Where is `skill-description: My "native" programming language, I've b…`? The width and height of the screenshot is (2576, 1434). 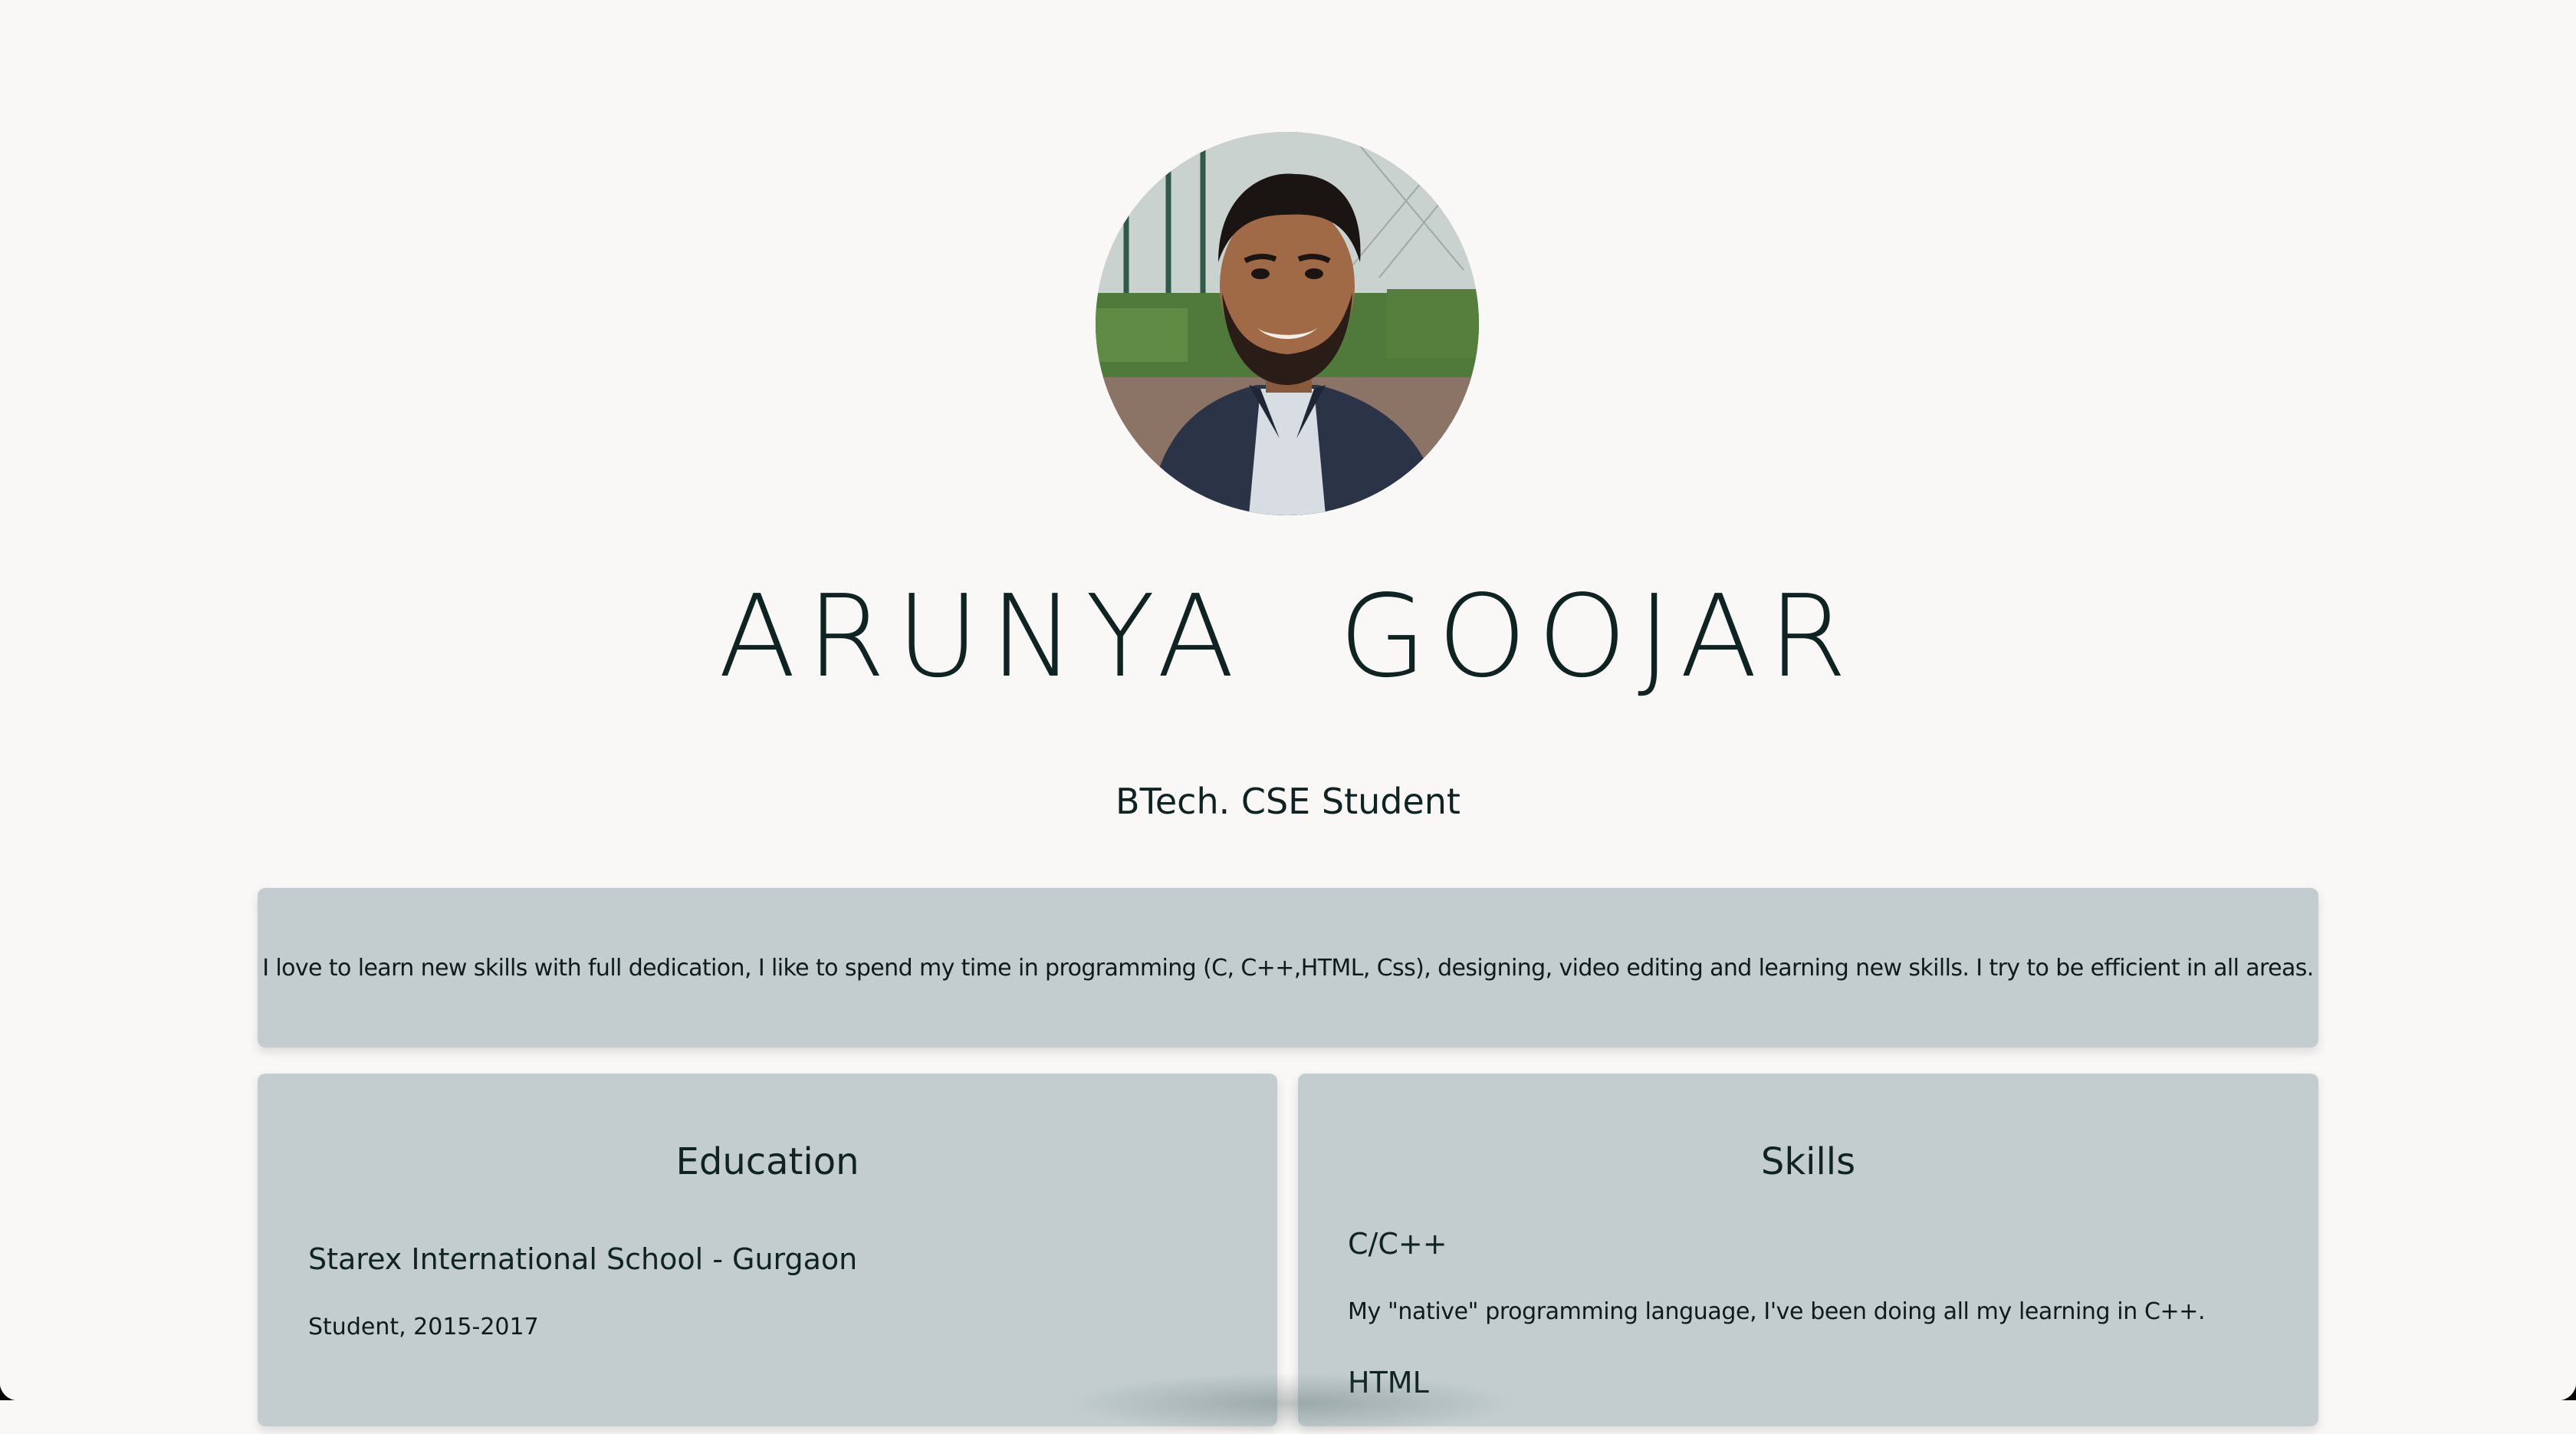 skill-description: My "native" programming language, I've b… is located at coordinates (1777, 1311).